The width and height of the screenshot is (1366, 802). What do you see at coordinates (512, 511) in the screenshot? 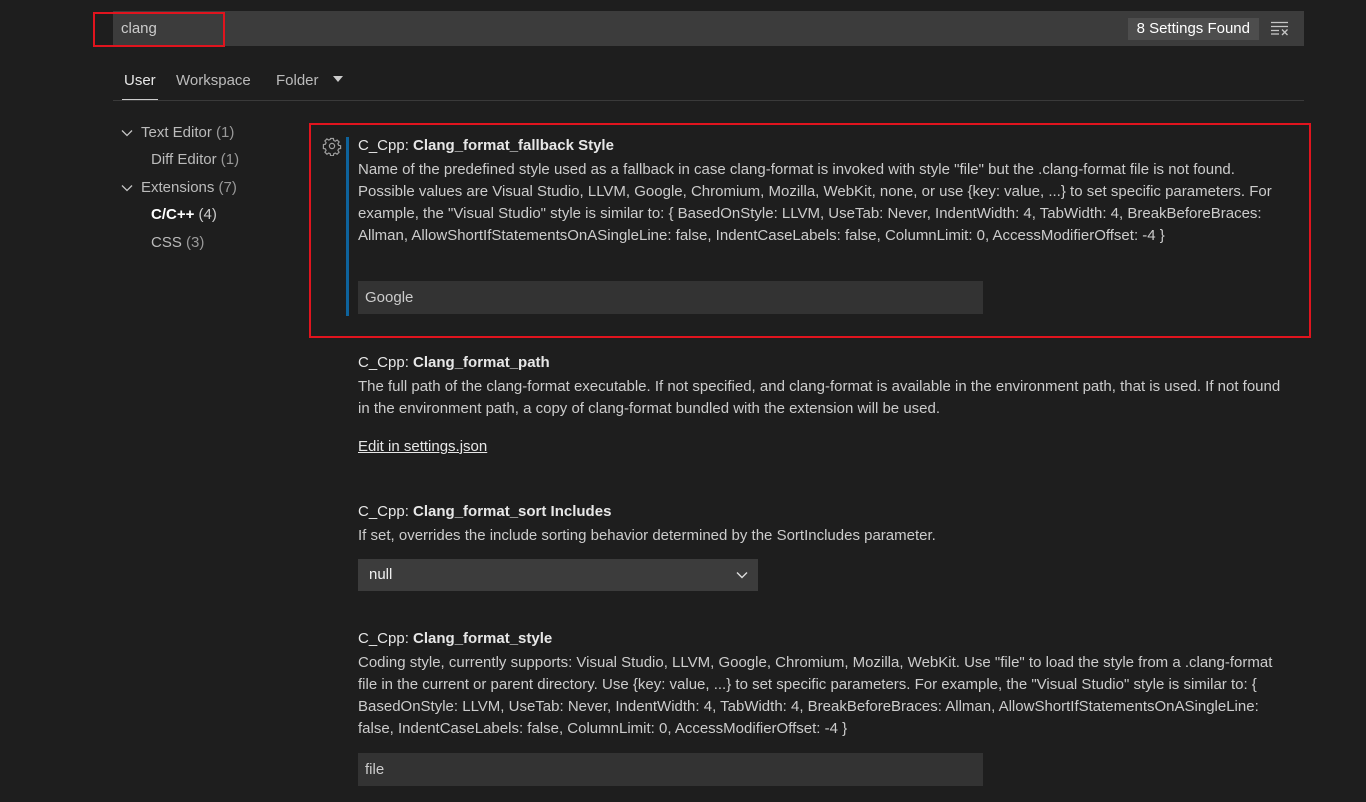
I see `setting-key: Clang_format_sort Includes` at bounding box center [512, 511].